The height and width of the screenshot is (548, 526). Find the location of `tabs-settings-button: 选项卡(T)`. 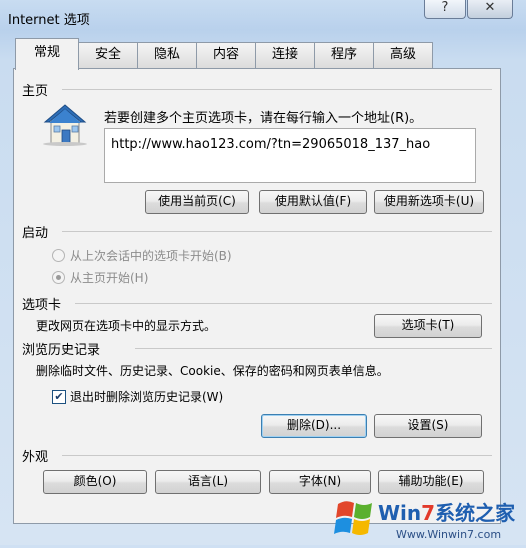

tabs-settings-button: 选项卡(T) is located at coordinates (428, 326).